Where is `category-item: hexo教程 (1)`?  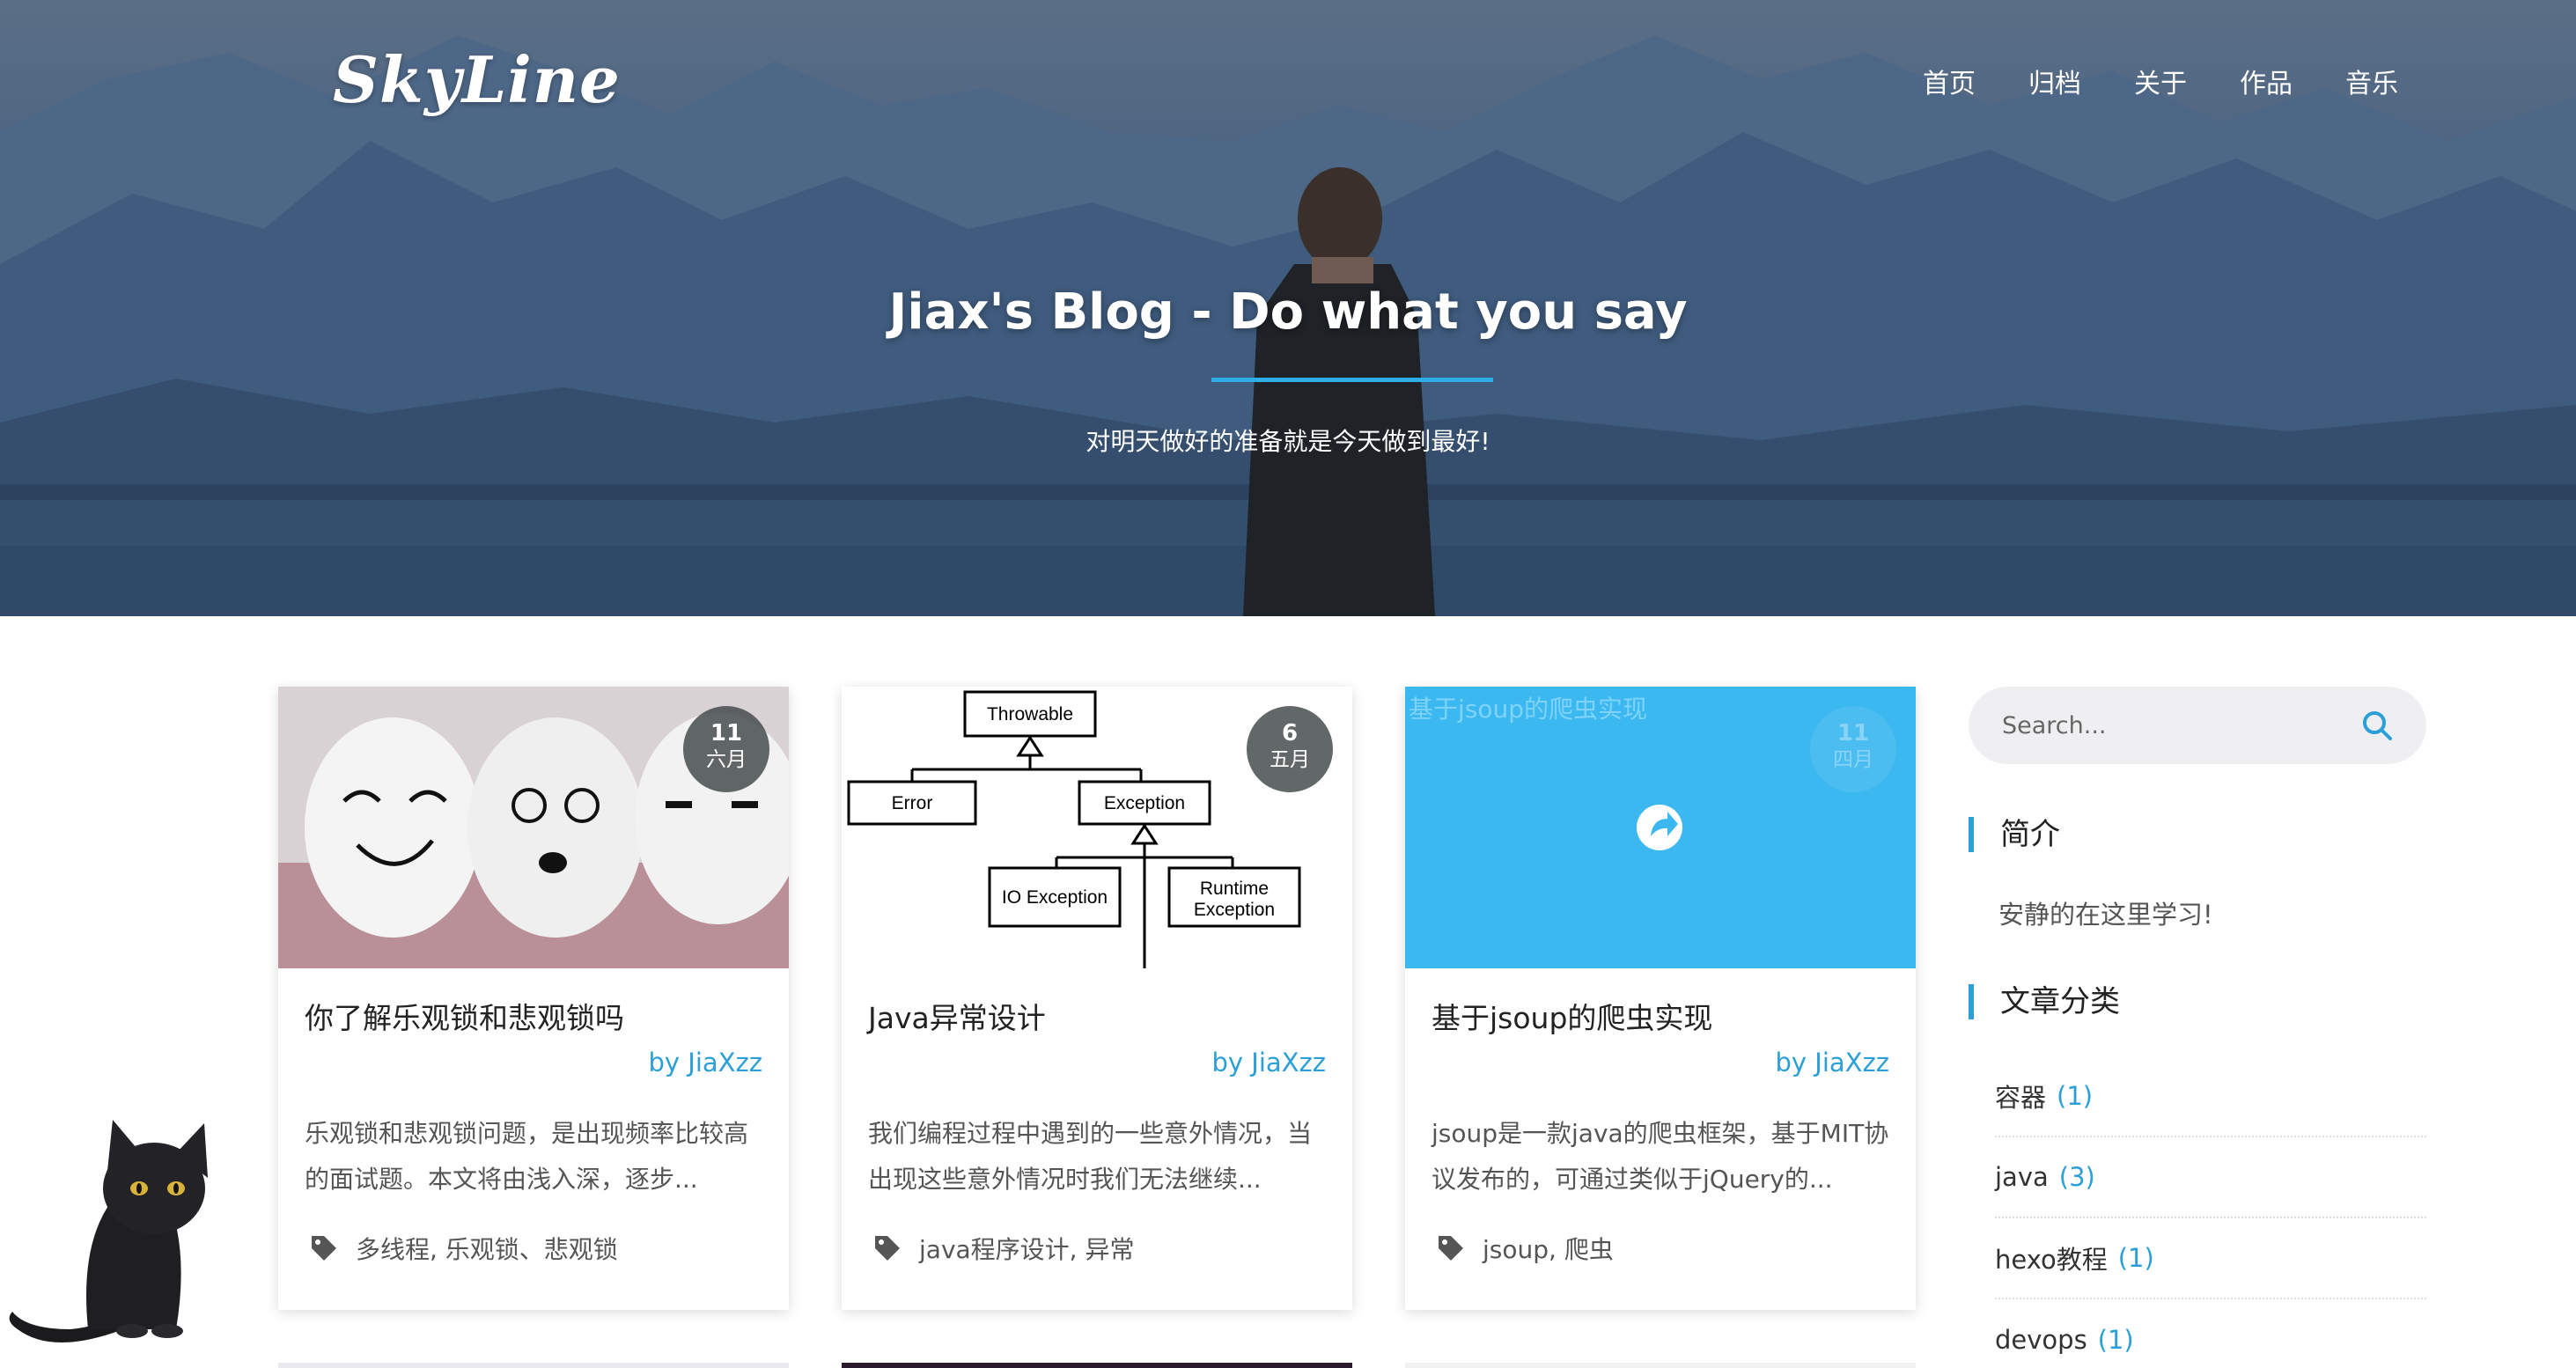
category-item: hexo教程 (1) is located at coordinates (2210, 1259).